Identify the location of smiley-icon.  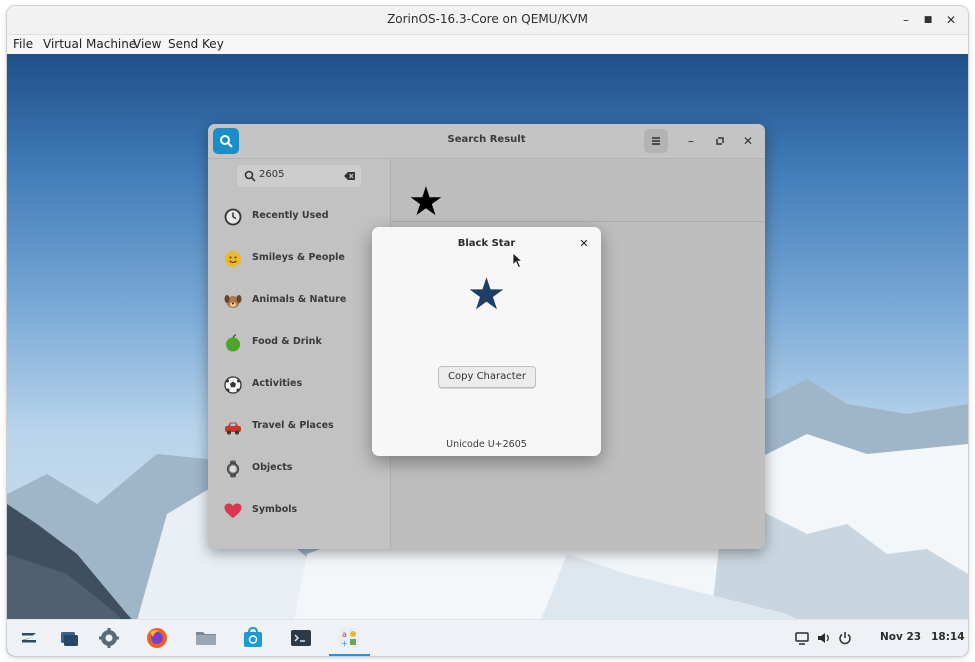
(233, 259).